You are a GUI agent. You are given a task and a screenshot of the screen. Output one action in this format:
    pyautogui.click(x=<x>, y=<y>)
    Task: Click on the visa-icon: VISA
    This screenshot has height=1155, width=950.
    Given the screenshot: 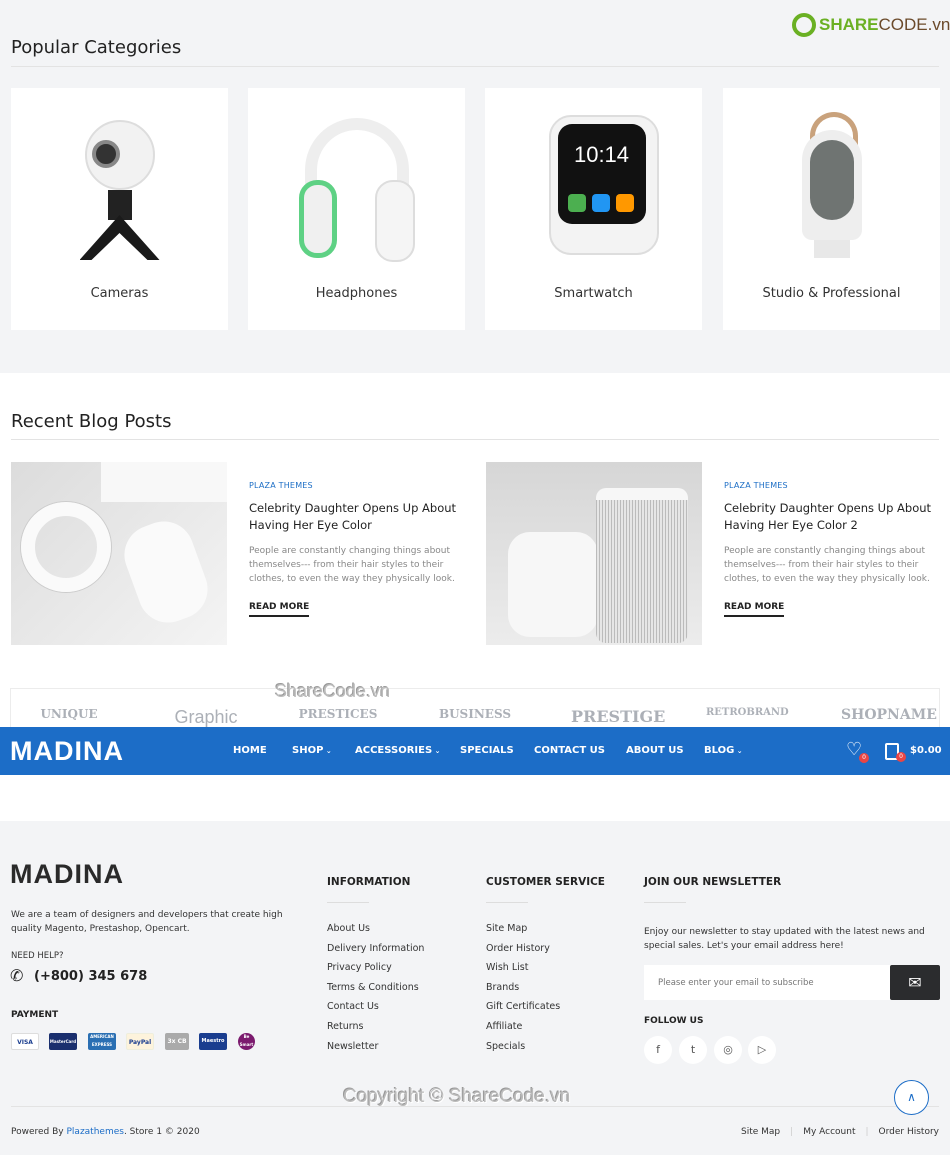 What is the action you would take?
    pyautogui.click(x=25, y=1041)
    